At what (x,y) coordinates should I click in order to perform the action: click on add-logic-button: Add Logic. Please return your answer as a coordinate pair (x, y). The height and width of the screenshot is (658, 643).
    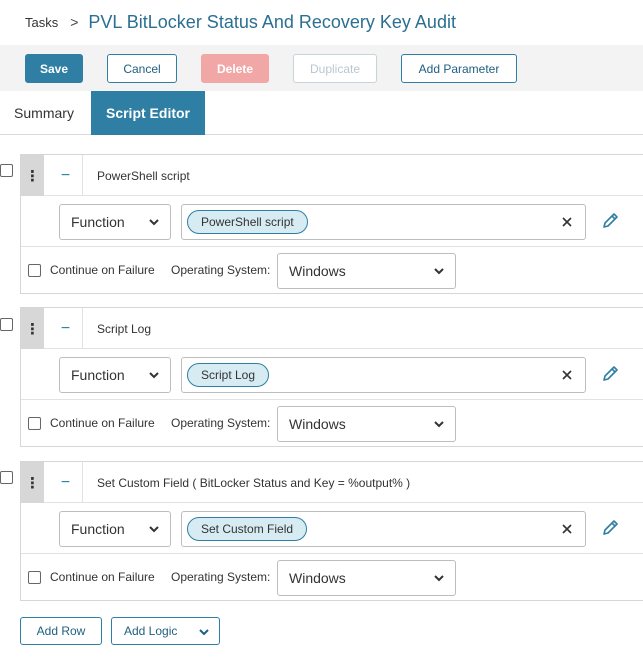
    Looking at the image, I should click on (165, 631).